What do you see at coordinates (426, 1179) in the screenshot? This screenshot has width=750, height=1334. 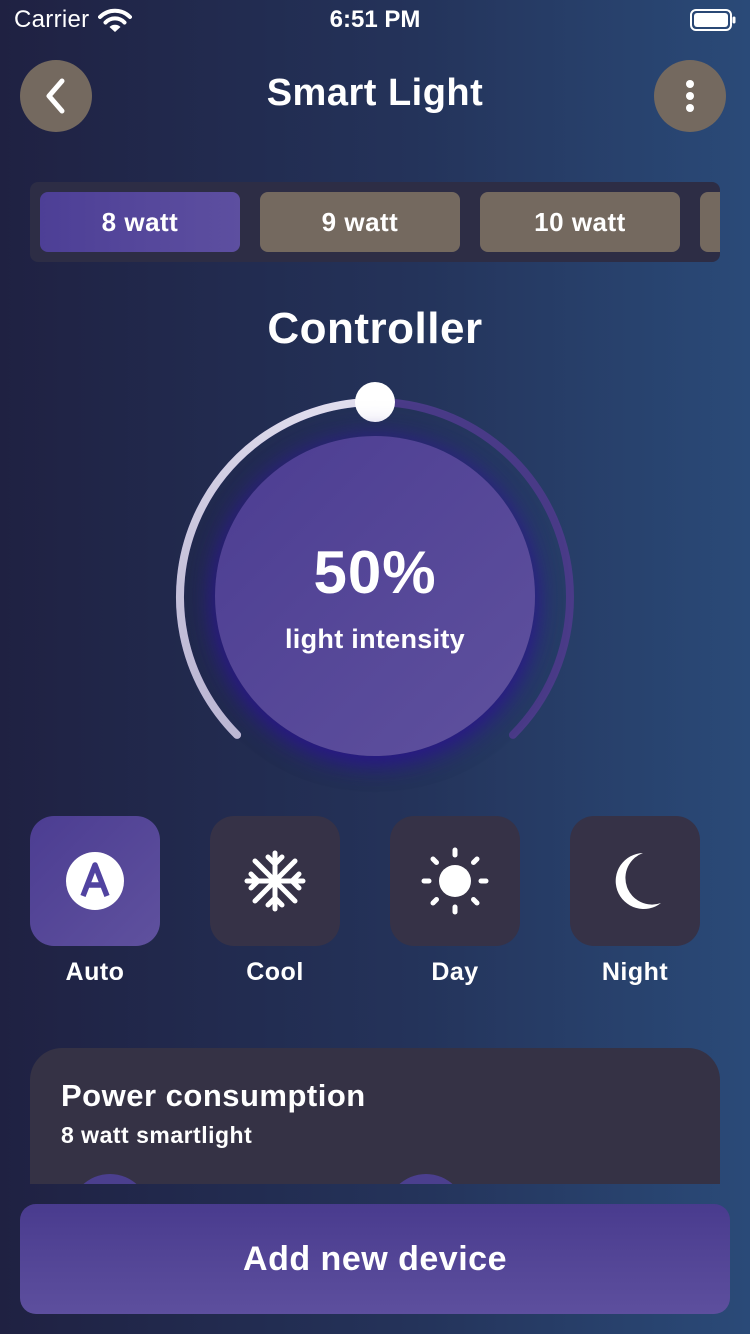 I see `power-gauge-right` at bounding box center [426, 1179].